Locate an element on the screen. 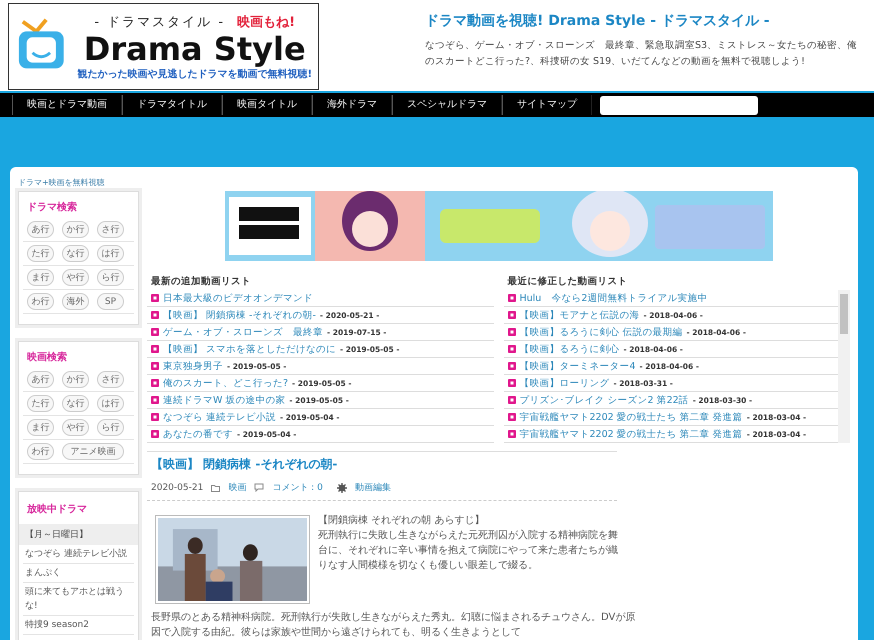 The height and width of the screenshot is (640, 874). list-heading: 最近に修正した動画リスト is located at coordinates (567, 282).